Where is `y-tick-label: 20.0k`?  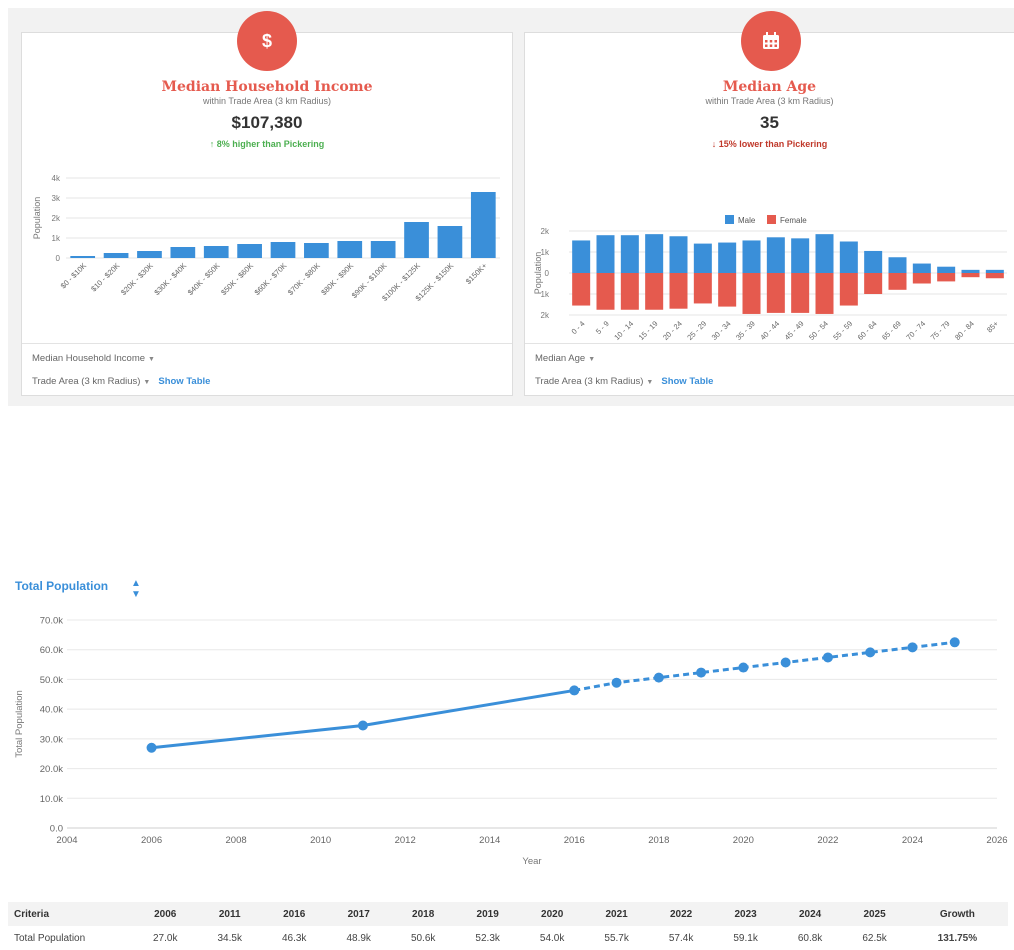
y-tick-label: 20.0k is located at coordinates (51, 769).